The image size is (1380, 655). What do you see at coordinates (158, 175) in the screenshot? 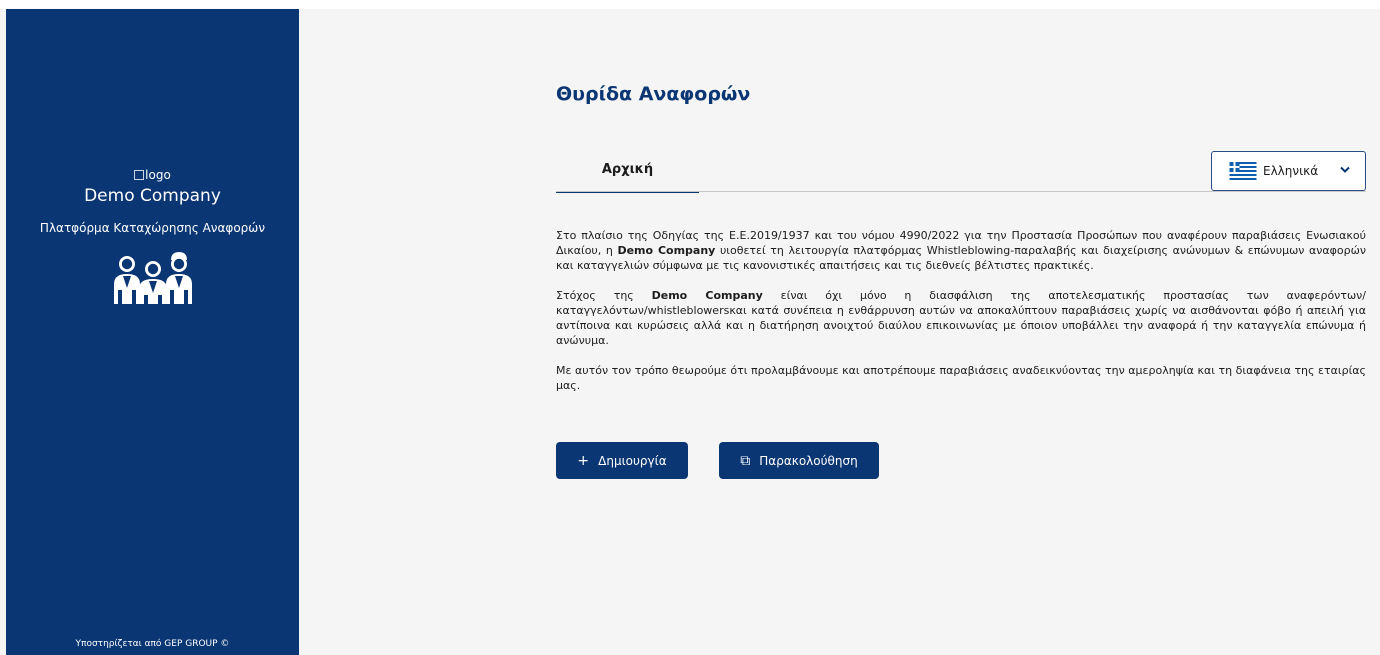
I see `logo-alt-text: logo` at bounding box center [158, 175].